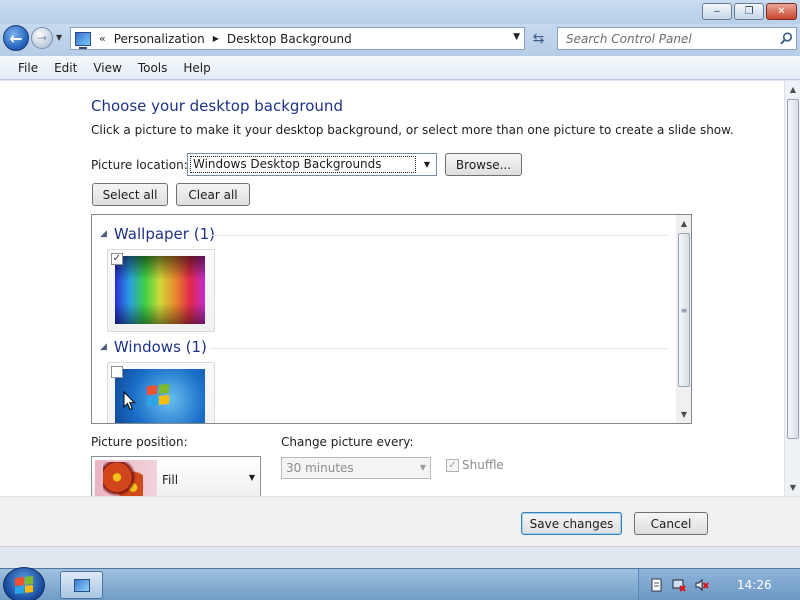 This screenshot has width=800, height=600. I want to click on gallery-scrollbar: ▲ ≡ ▼, so click(683, 319).